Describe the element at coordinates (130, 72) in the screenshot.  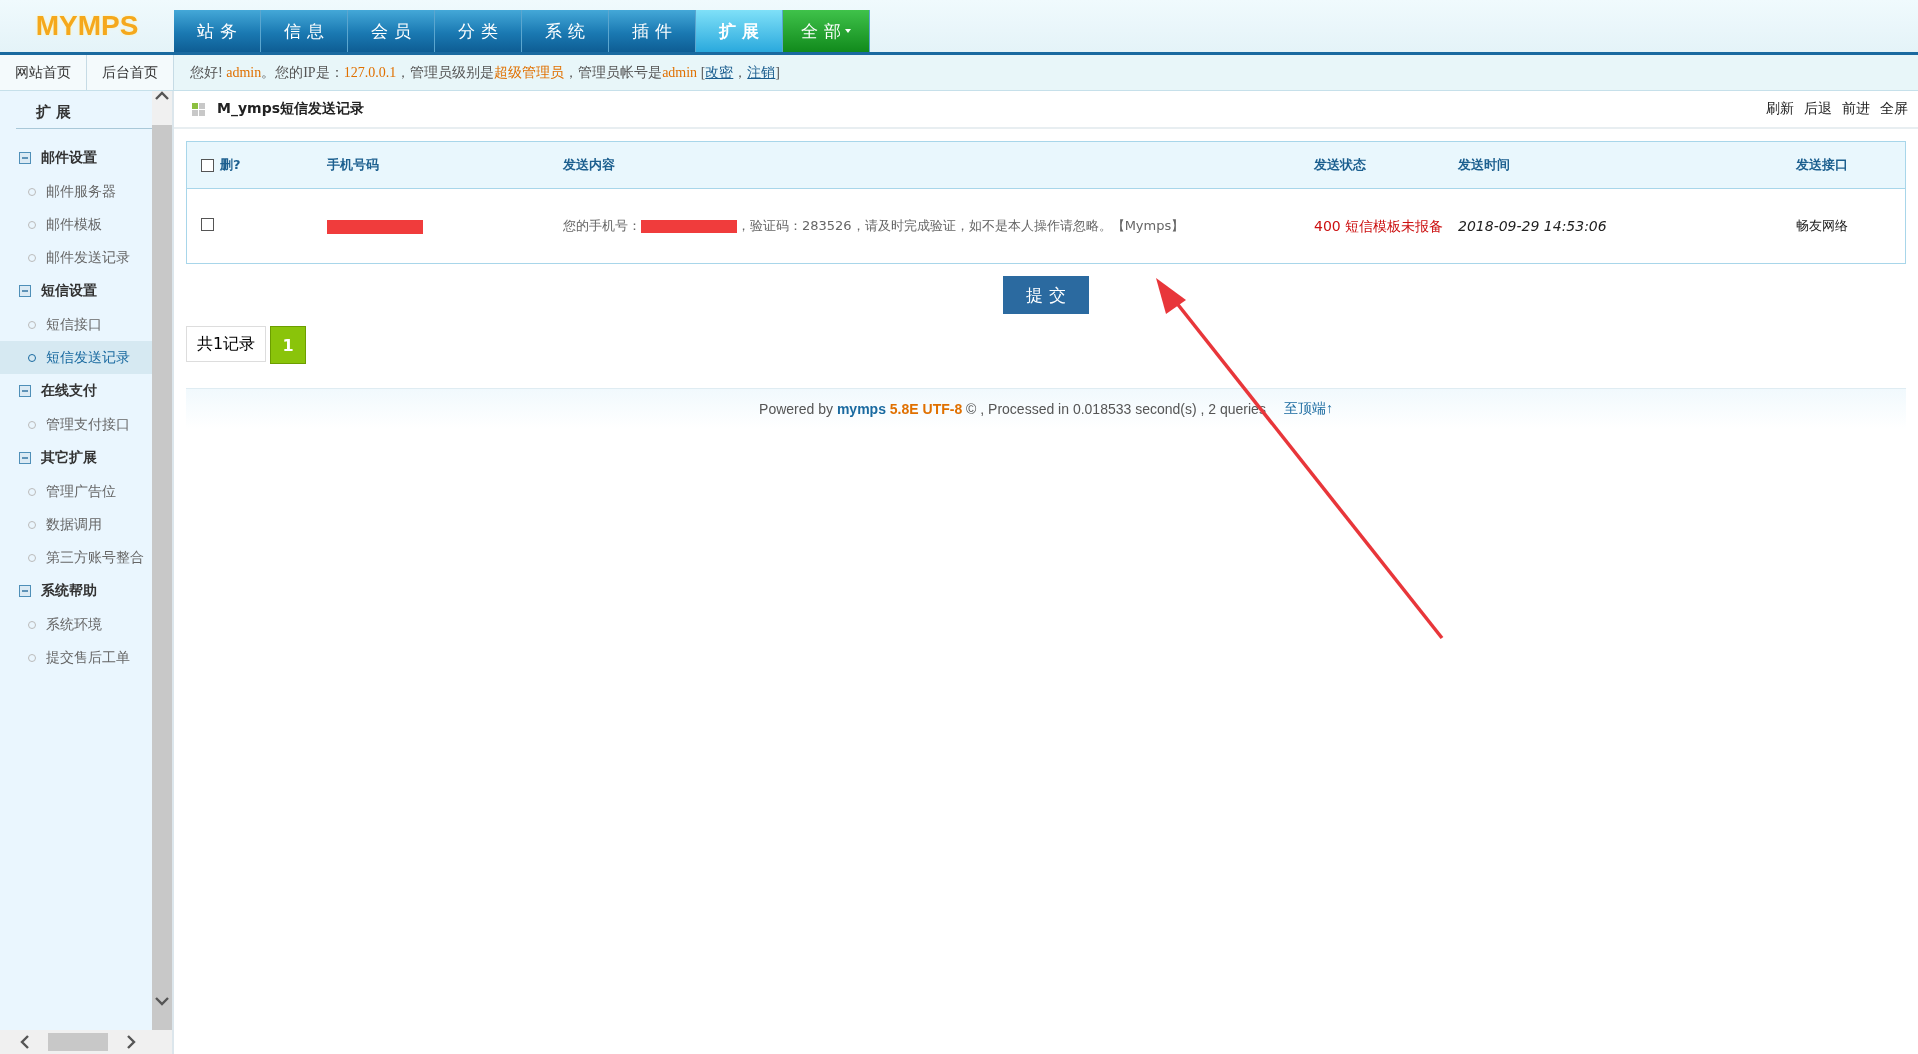
I see `quick-link: 后台首页` at that location.